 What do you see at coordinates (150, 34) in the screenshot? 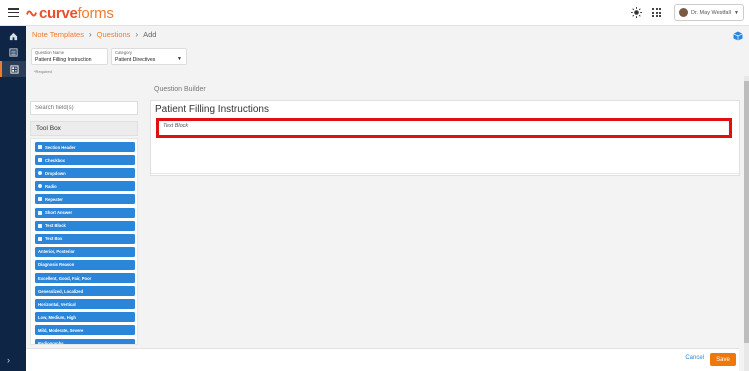
I see `breadcrumb-add: Add` at bounding box center [150, 34].